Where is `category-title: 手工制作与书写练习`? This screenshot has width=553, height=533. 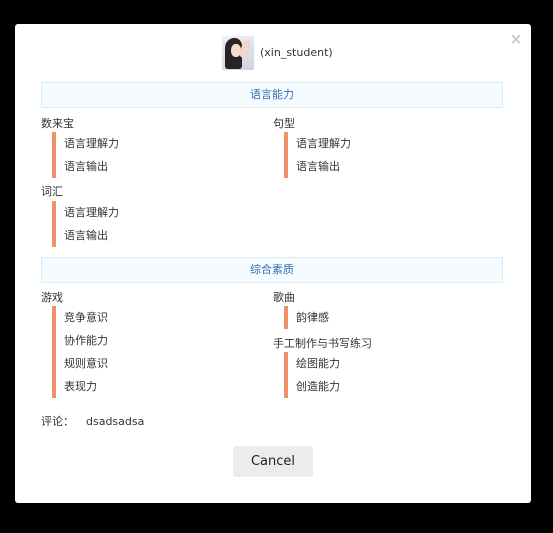 category-title: 手工制作与书写练习 is located at coordinates (322, 343).